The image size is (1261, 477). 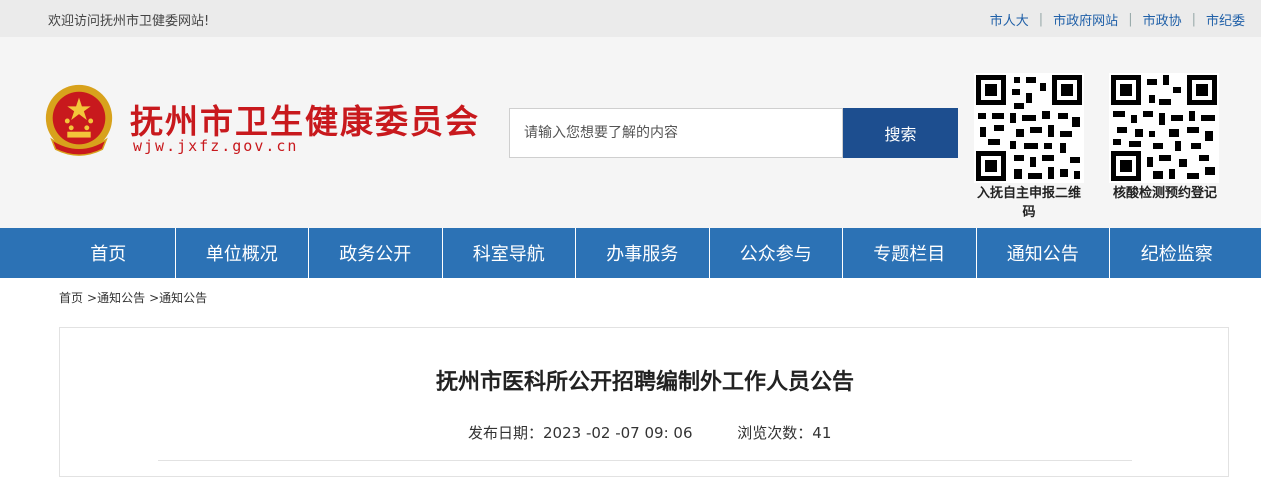 What do you see at coordinates (1225, 19) in the screenshot?
I see `link-jiwei: 市纪委` at bounding box center [1225, 19].